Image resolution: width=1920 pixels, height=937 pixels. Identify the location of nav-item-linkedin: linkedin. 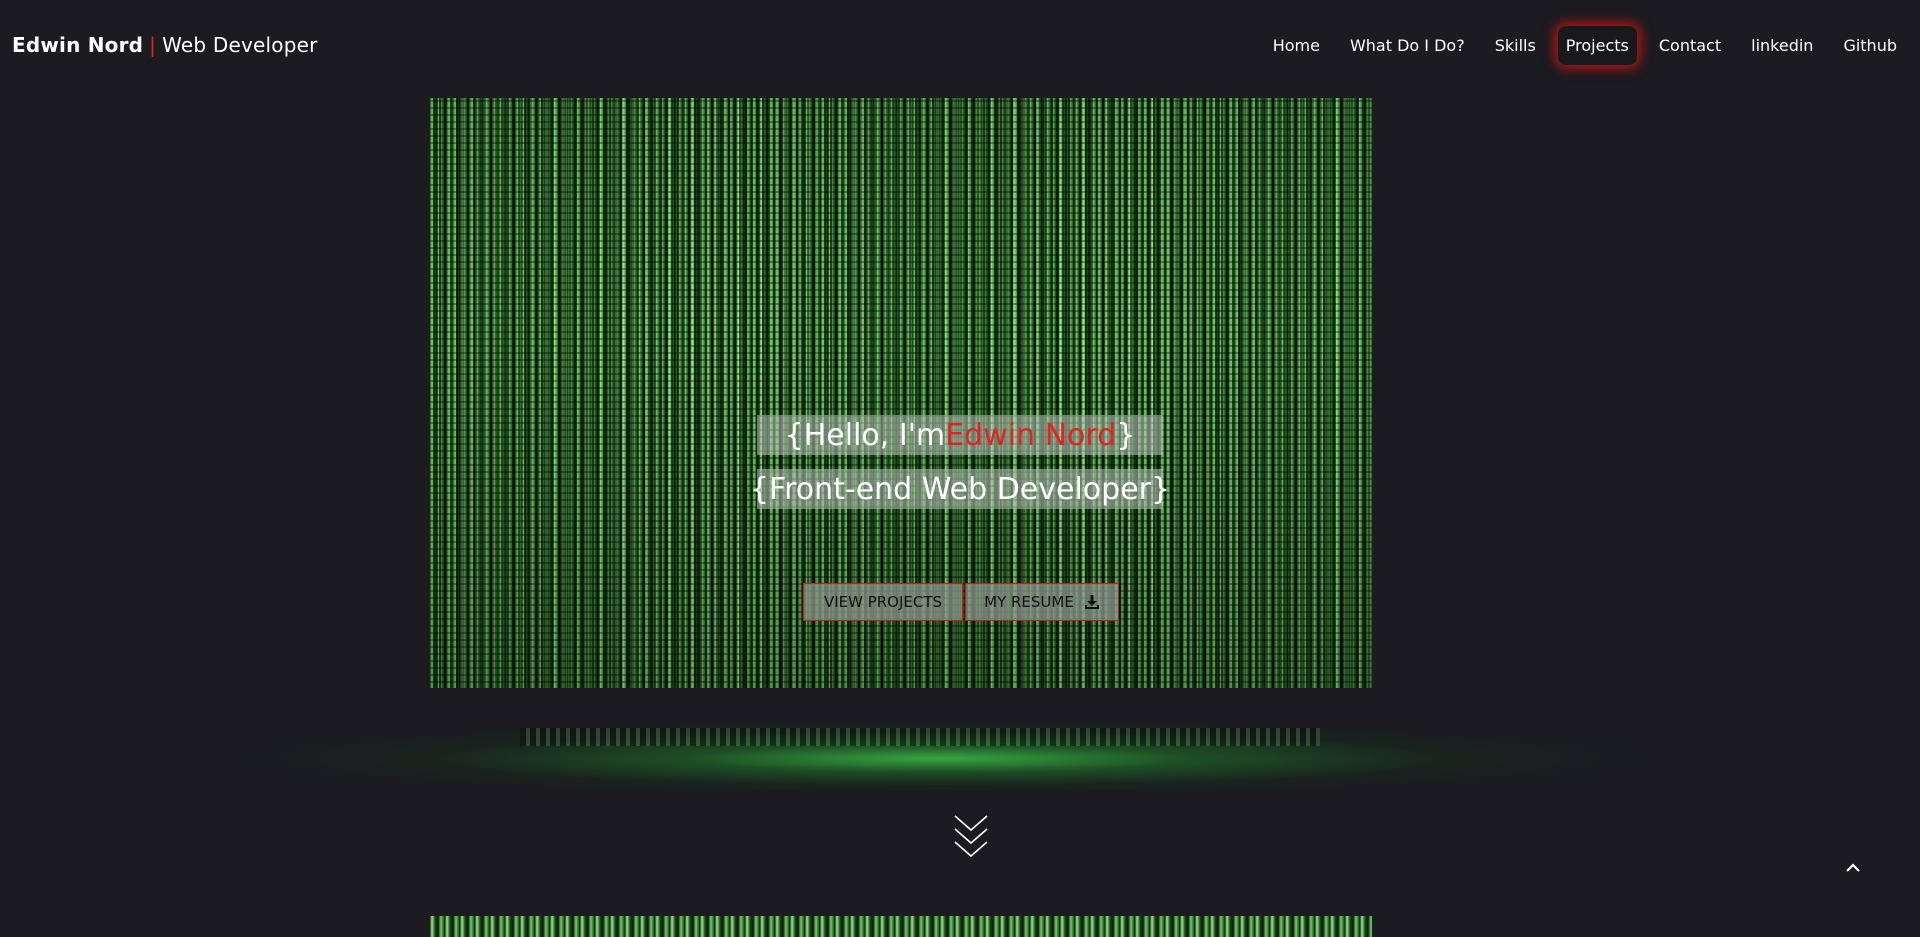
(1782, 45).